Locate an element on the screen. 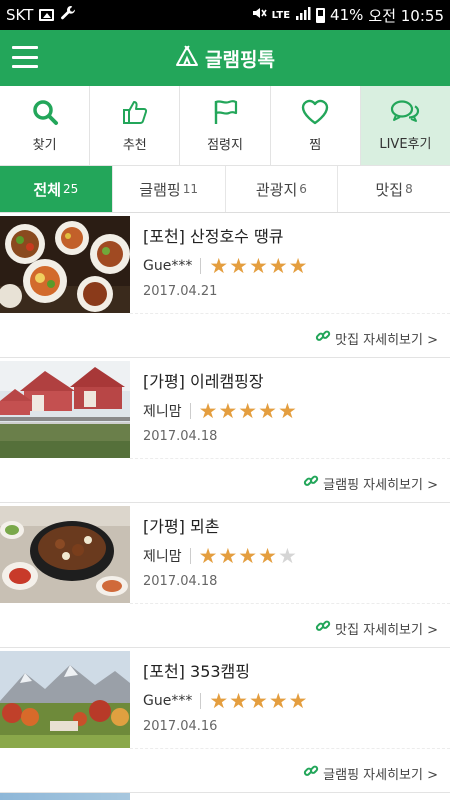 This screenshot has height=800, width=450. detail-link-label: 맛집 자세히보기 > is located at coordinates (386, 340).